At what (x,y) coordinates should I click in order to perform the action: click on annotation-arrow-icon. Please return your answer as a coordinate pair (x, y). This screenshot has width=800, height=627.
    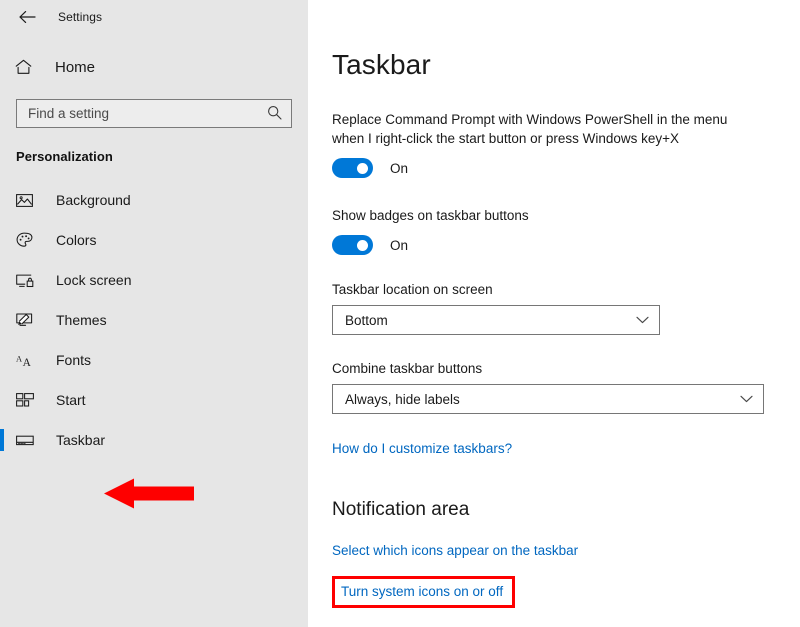
    Looking at the image, I should click on (149, 493).